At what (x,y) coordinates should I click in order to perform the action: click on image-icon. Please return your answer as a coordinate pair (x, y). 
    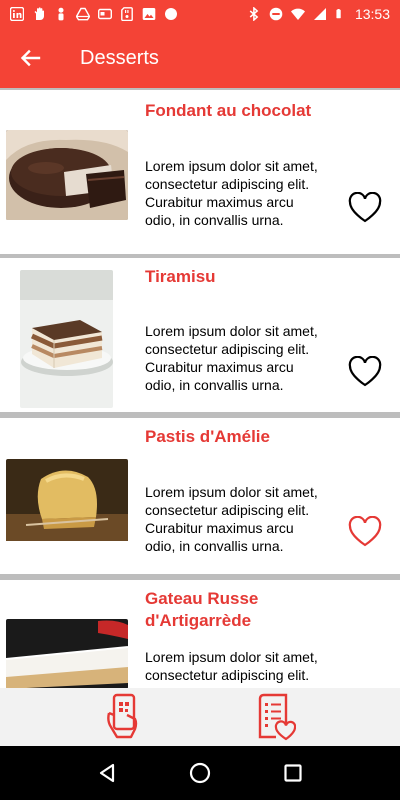
    Looking at the image, I should click on (149, 14).